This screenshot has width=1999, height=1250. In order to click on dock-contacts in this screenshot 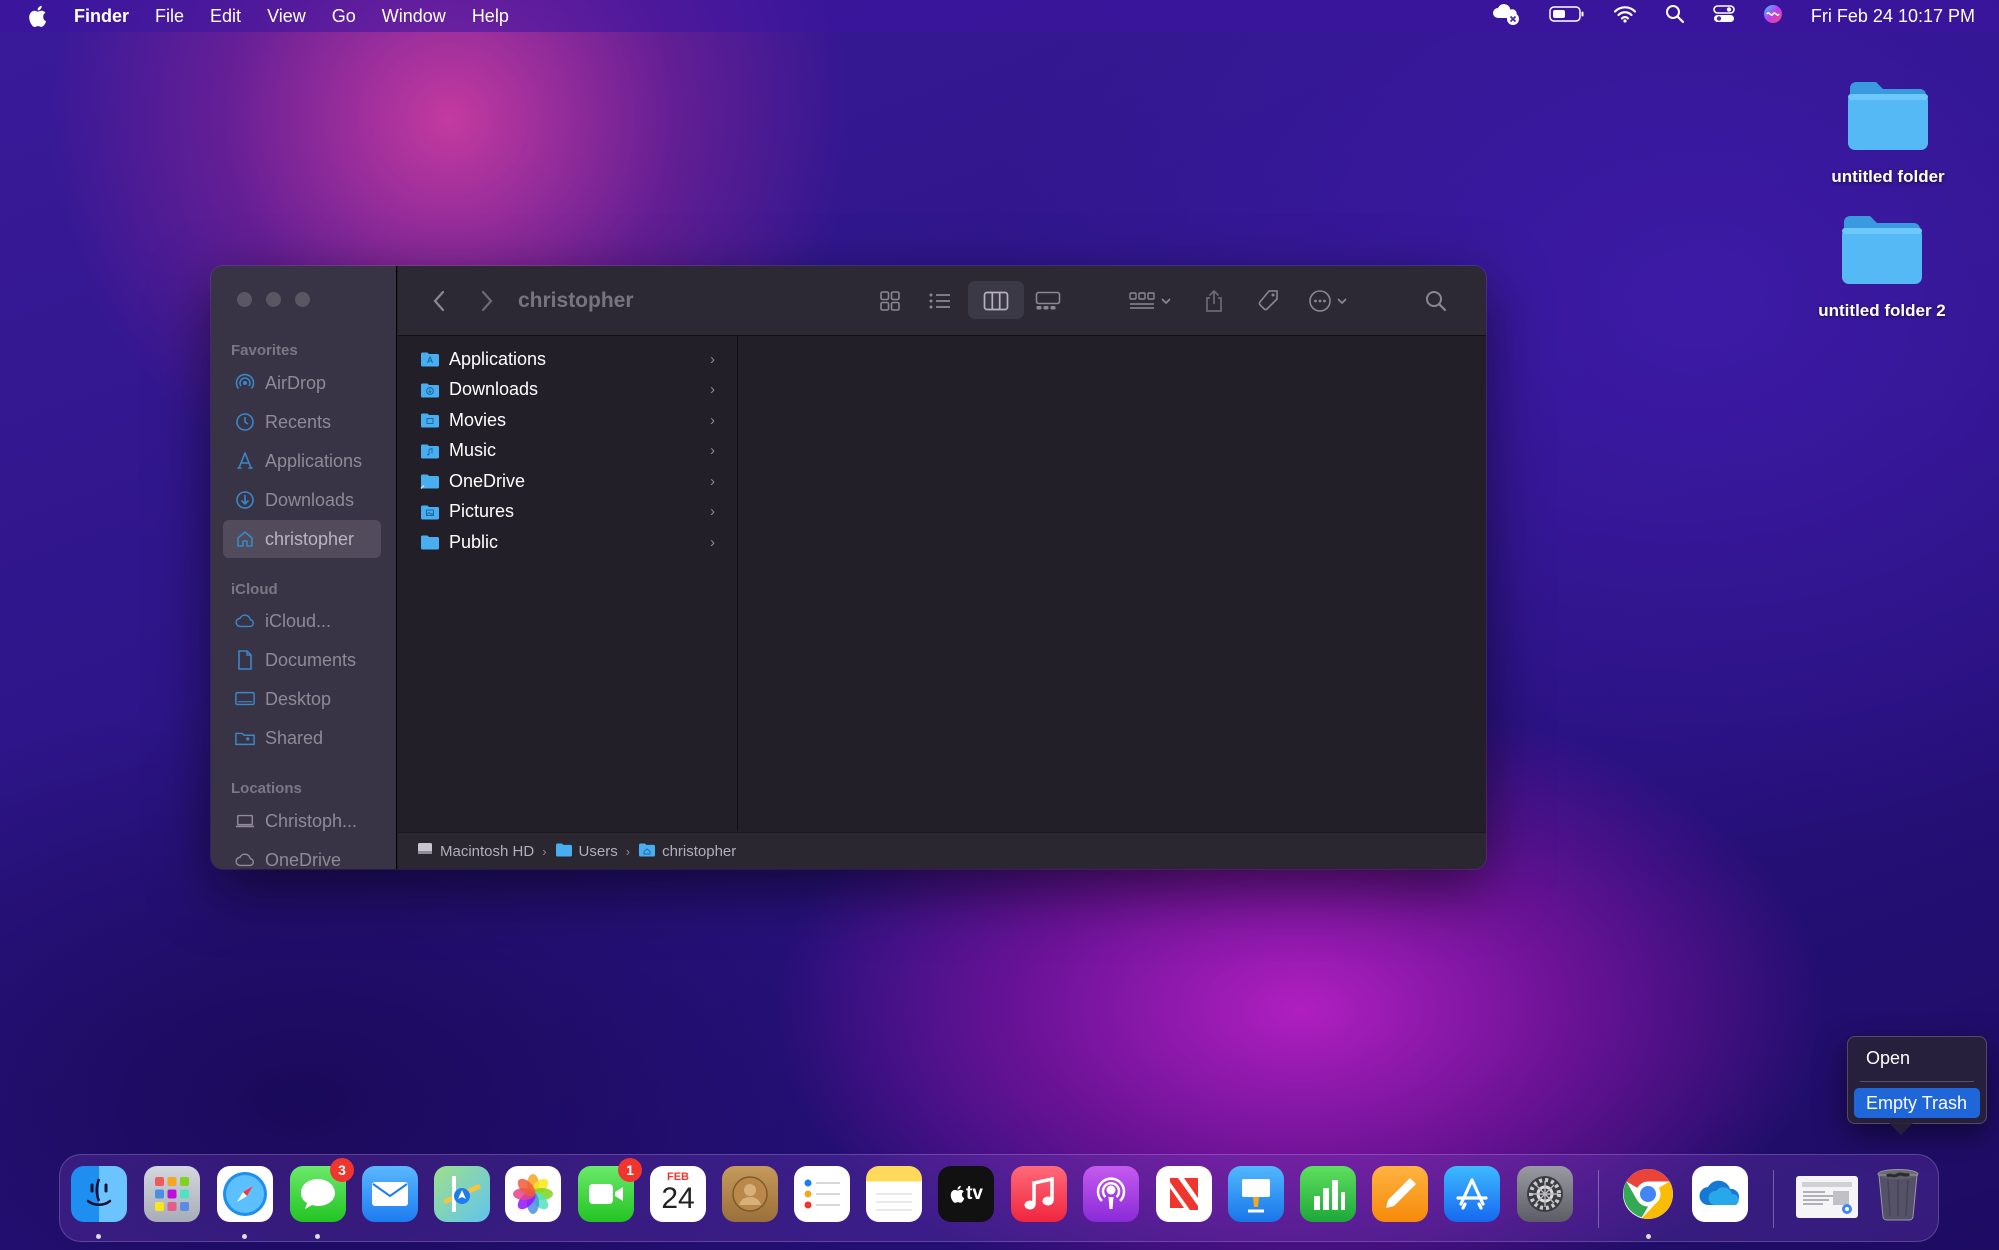, I will do `click(750, 1194)`.